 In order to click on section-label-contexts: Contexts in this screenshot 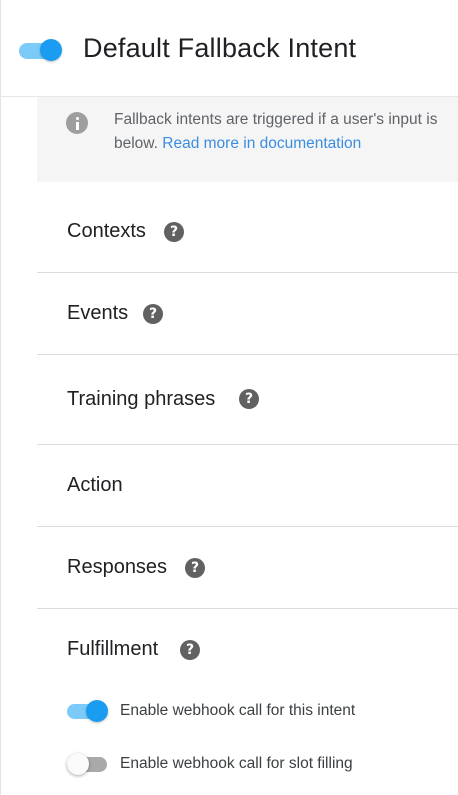, I will do `click(106, 231)`.